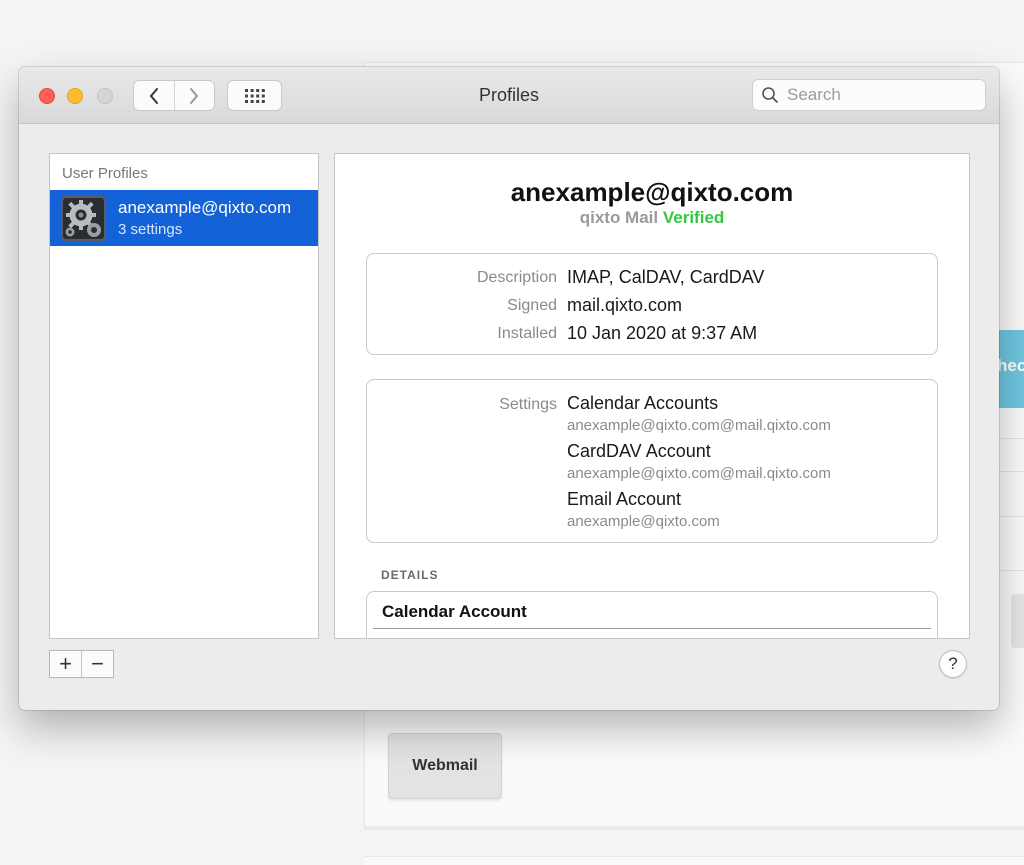 The width and height of the screenshot is (1024, 865). What do you see at coordinates (652, 192) in the screenshot?
I see `profile-title: anexample@qixto.com` at bounding box center [652, 192].